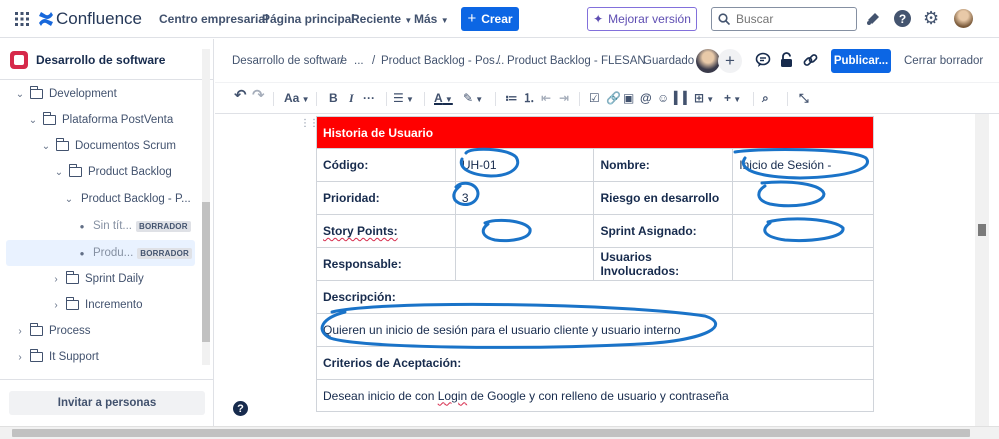 This screenshot has height=439, width=999. I want to click on outdent-icon: ⇤, so click(546, 98).